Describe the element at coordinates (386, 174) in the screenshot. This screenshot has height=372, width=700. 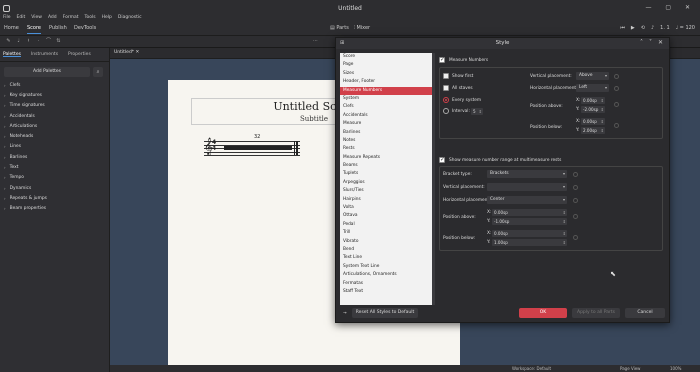
I see `style-category-item: Tuplets` at that location.